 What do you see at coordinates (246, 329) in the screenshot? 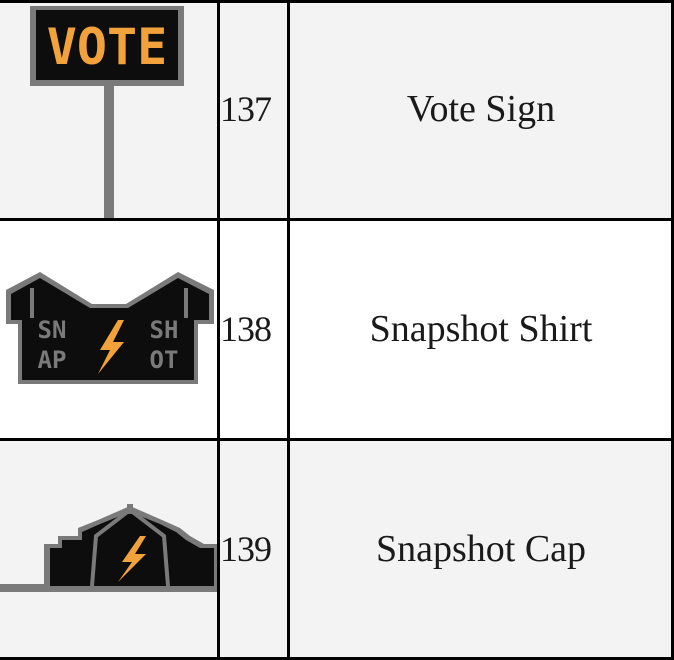
I see `item-id: 138` at bounding box center [246, 329].